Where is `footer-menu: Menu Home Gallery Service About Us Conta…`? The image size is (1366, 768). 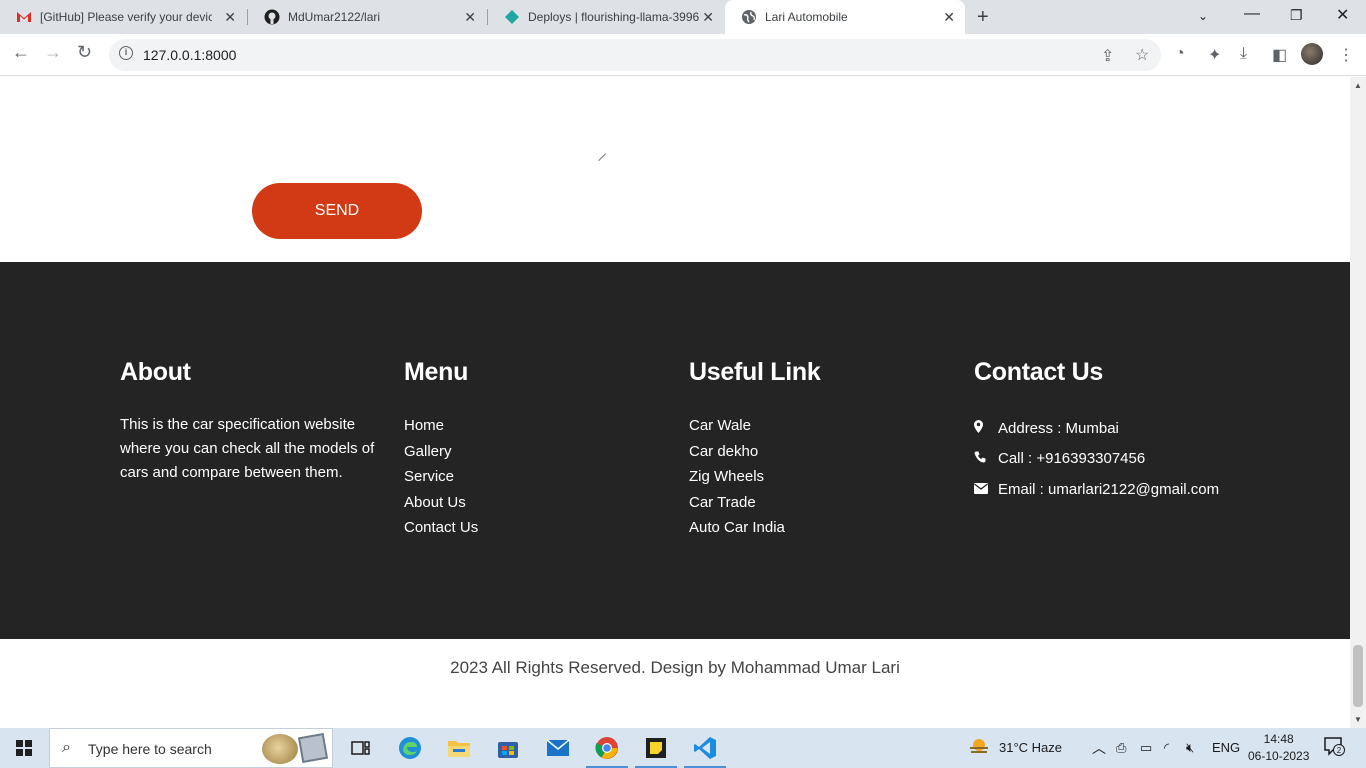 footer-menu: Menu Home Gallery Service About Us Conta… is located at coordinates (441, 449).